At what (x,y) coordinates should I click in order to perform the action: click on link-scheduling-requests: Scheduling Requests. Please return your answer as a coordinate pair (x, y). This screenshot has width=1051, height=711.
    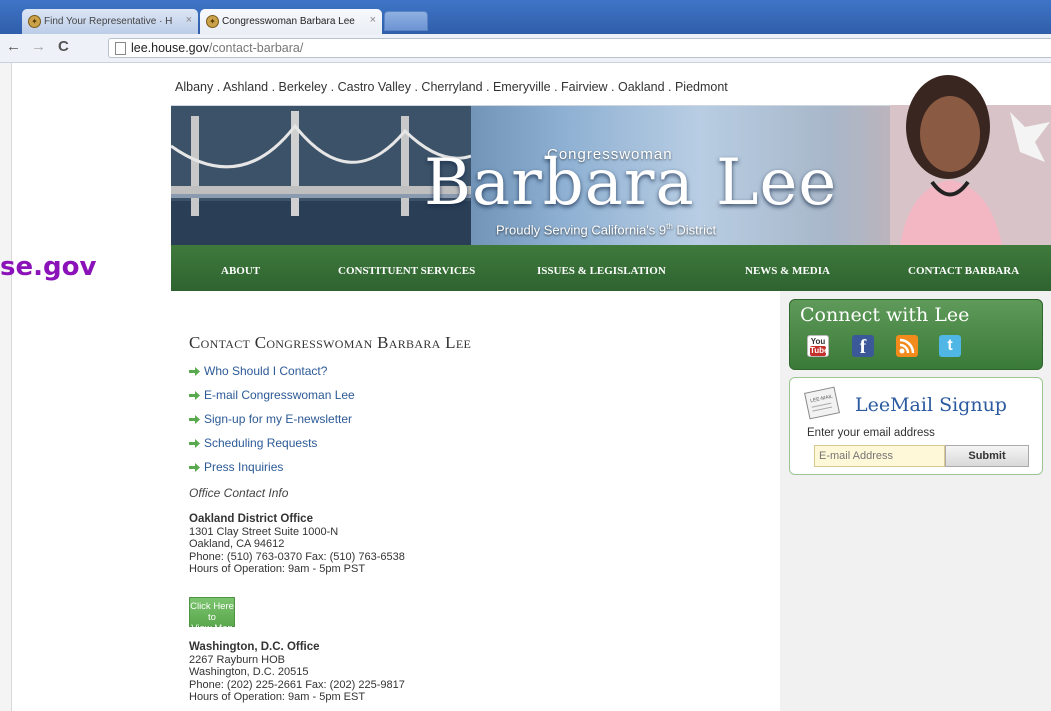
    Looking at the image, I should click on (253, 443).